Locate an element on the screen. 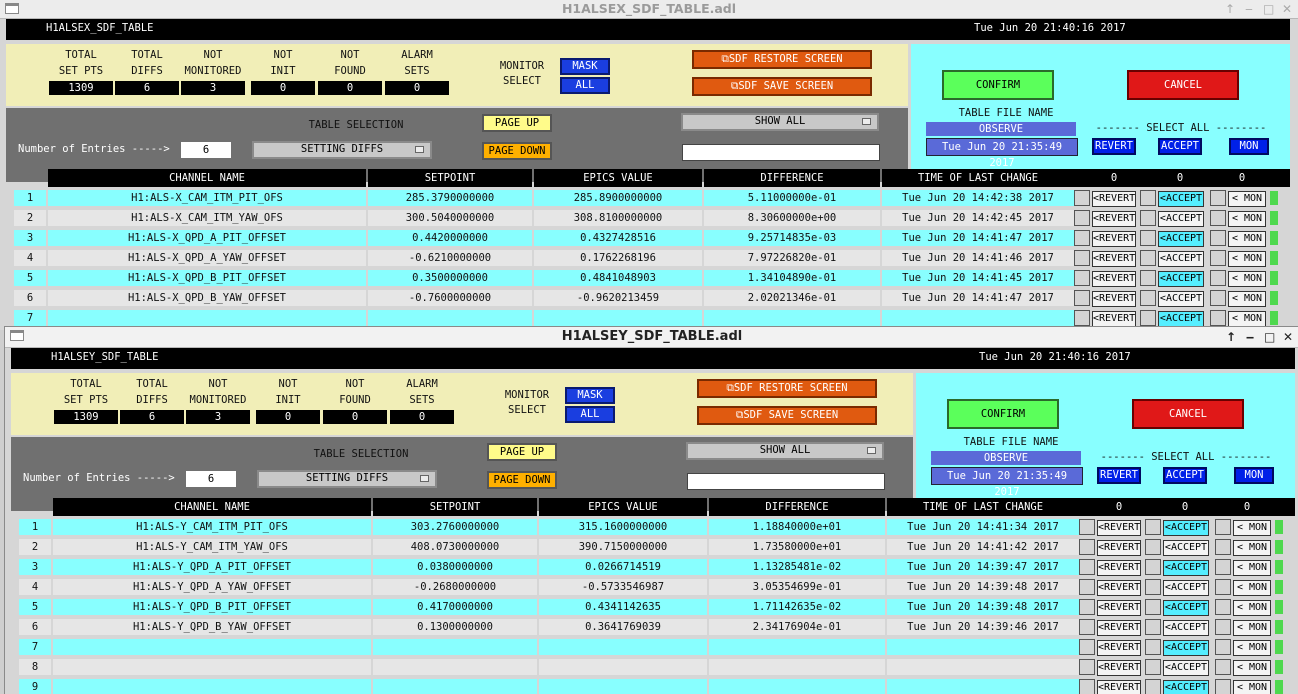 This screenshot has width=1298, height=694. select-all-mon-button: MON is located at coordinates (1249, 146).